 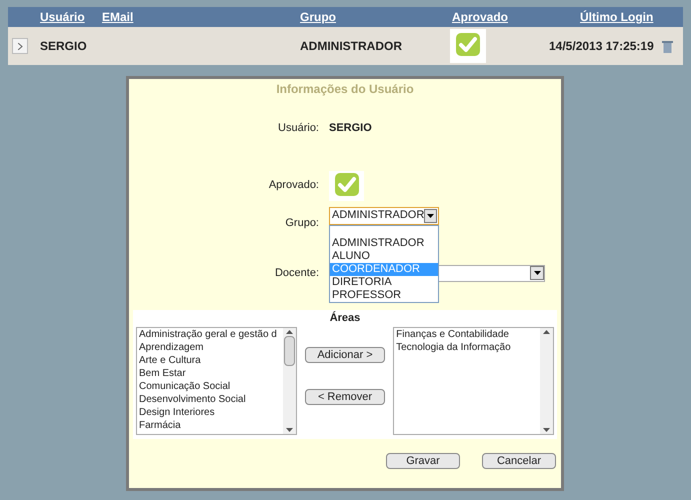 I want to click on areas-heading: Áreas, so click(x=345, y=318).